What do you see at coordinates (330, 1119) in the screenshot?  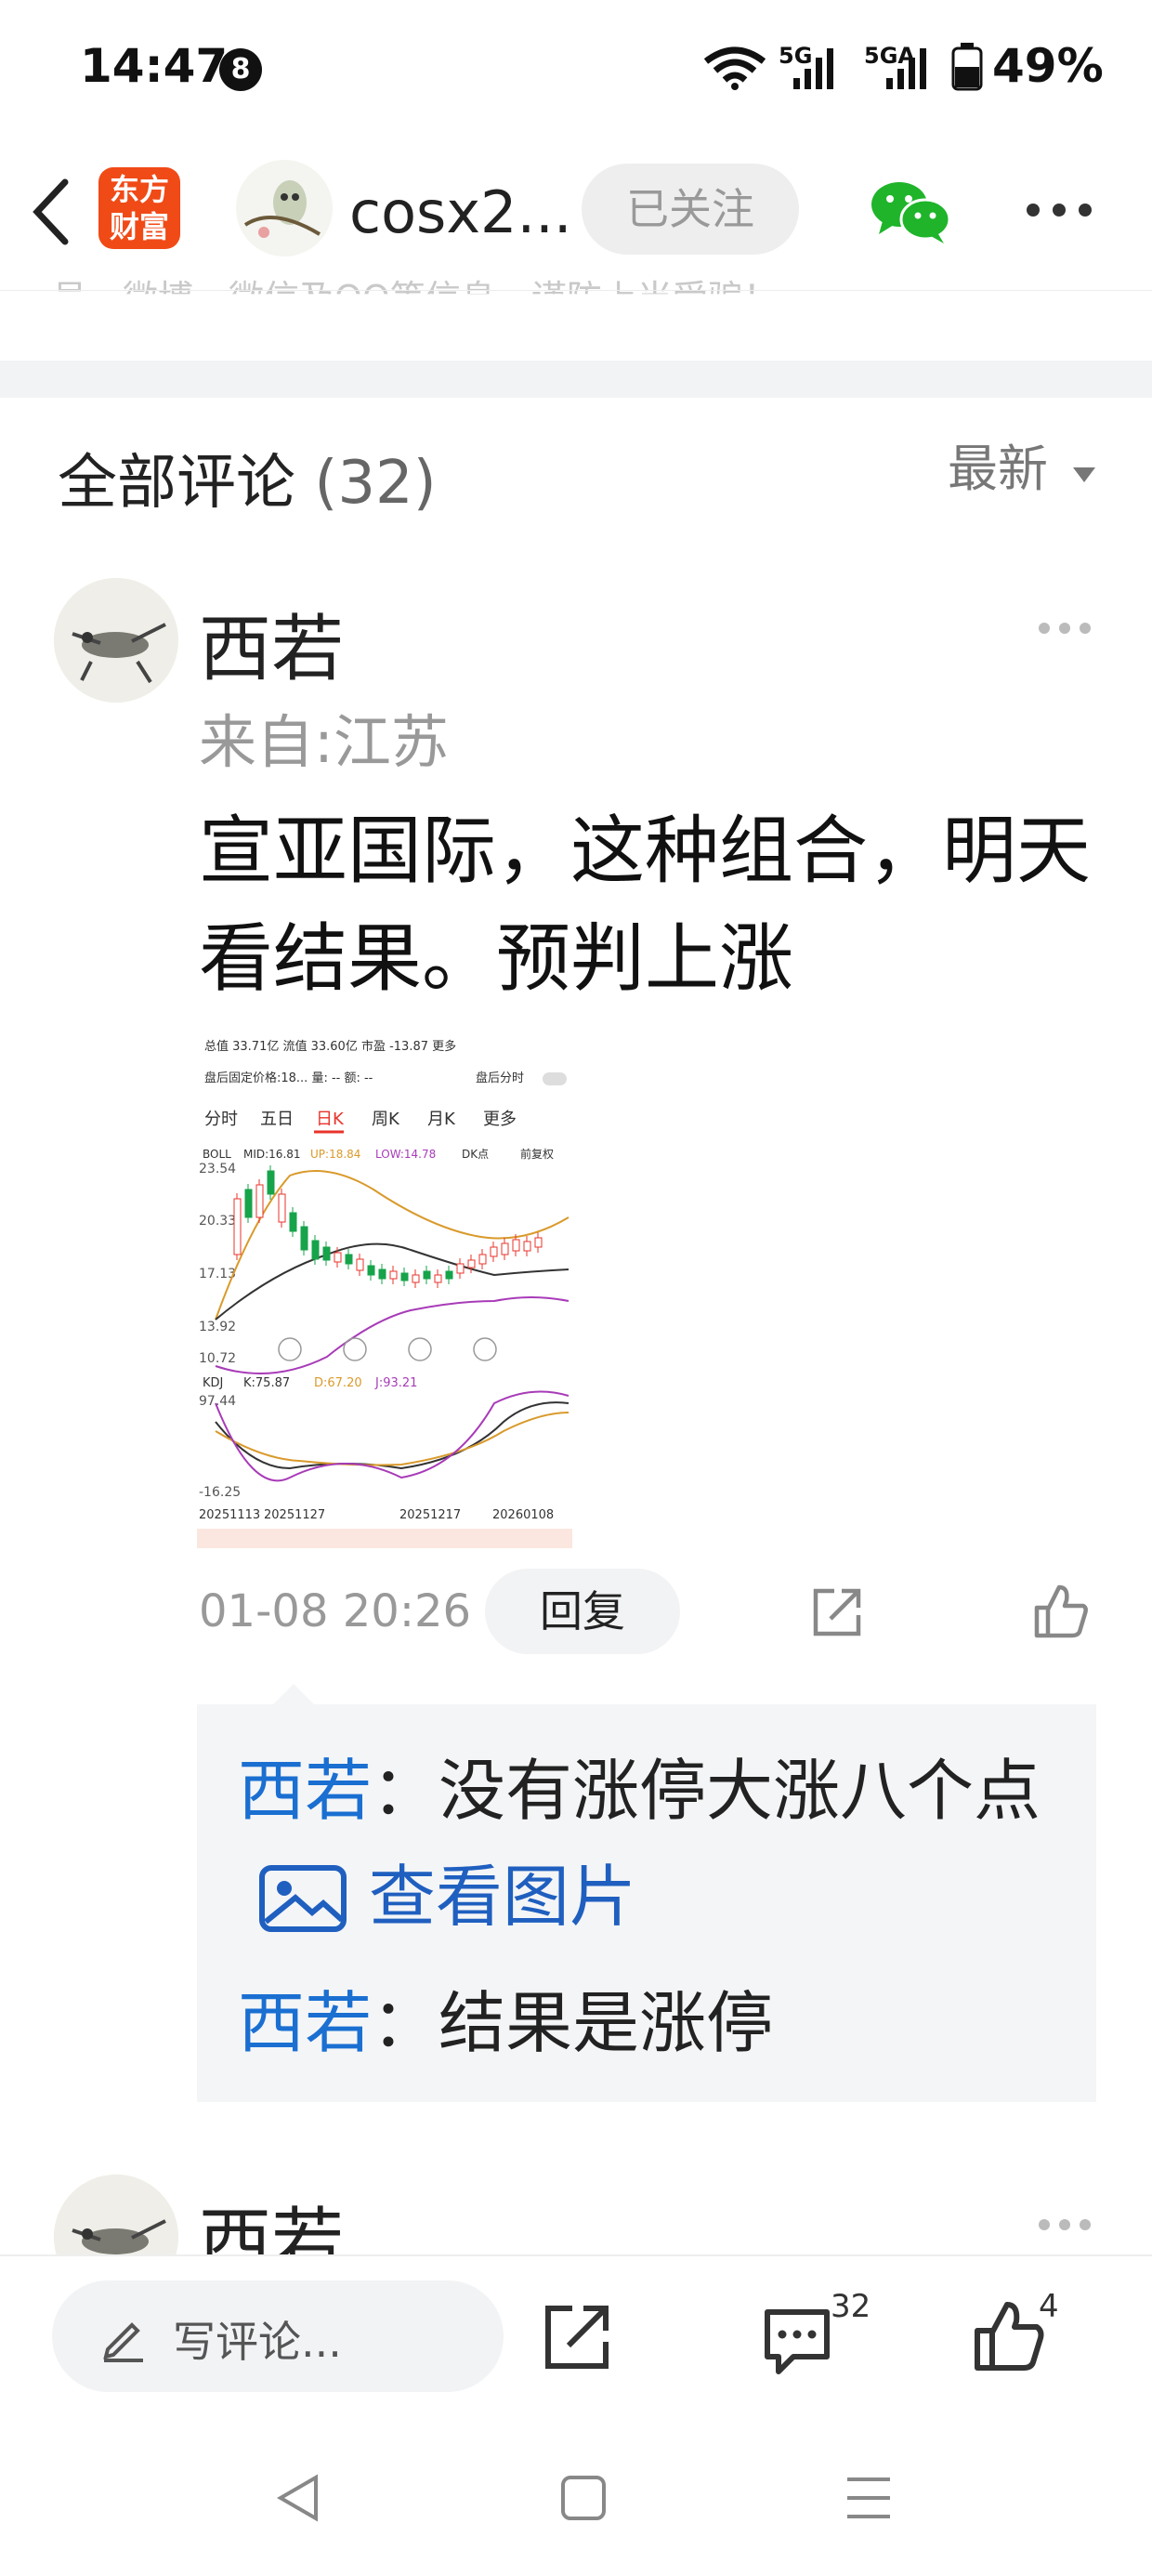 I see `stock-tab: 日K` at bounding box center [330, 1119].